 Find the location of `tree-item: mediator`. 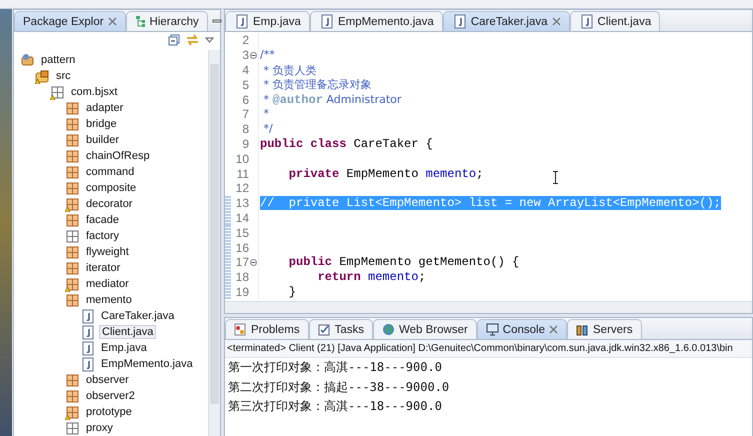

tree-item: mediator is located at coordinates (107, 284).